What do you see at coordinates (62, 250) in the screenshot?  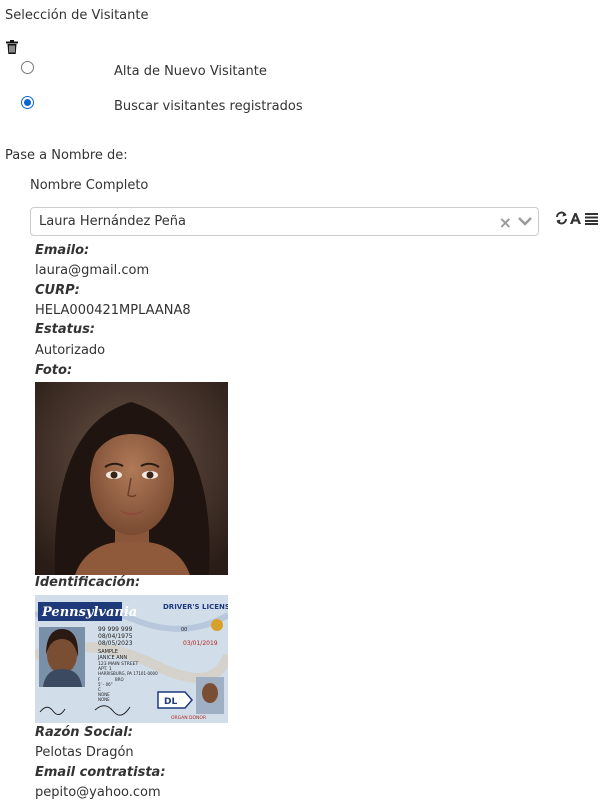 I see `email-label: Emailo:` at bounding box center [62, 250].